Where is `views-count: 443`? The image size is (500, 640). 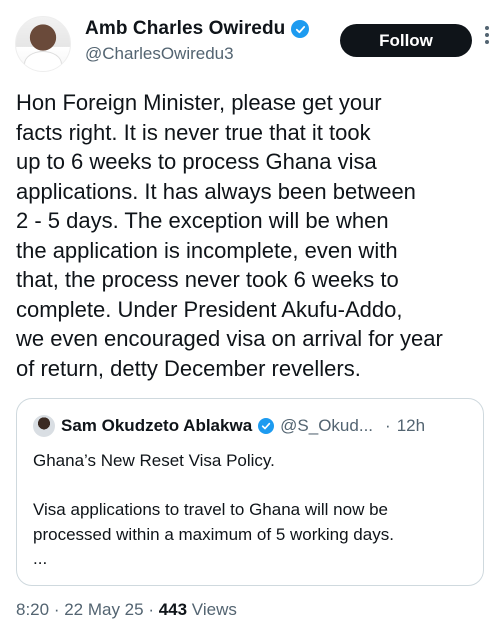
views-count: 443 is located at coordinates (173, 609).